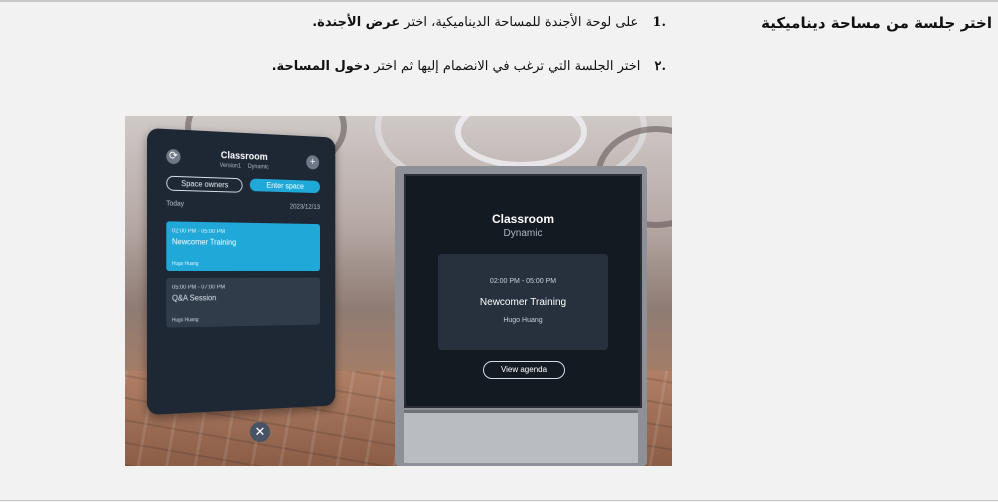 This screenshot has height=502, width=998. Describe the element at coordinates (260, 432) in the screenshot. I see `close-icon: ✕` at that location.